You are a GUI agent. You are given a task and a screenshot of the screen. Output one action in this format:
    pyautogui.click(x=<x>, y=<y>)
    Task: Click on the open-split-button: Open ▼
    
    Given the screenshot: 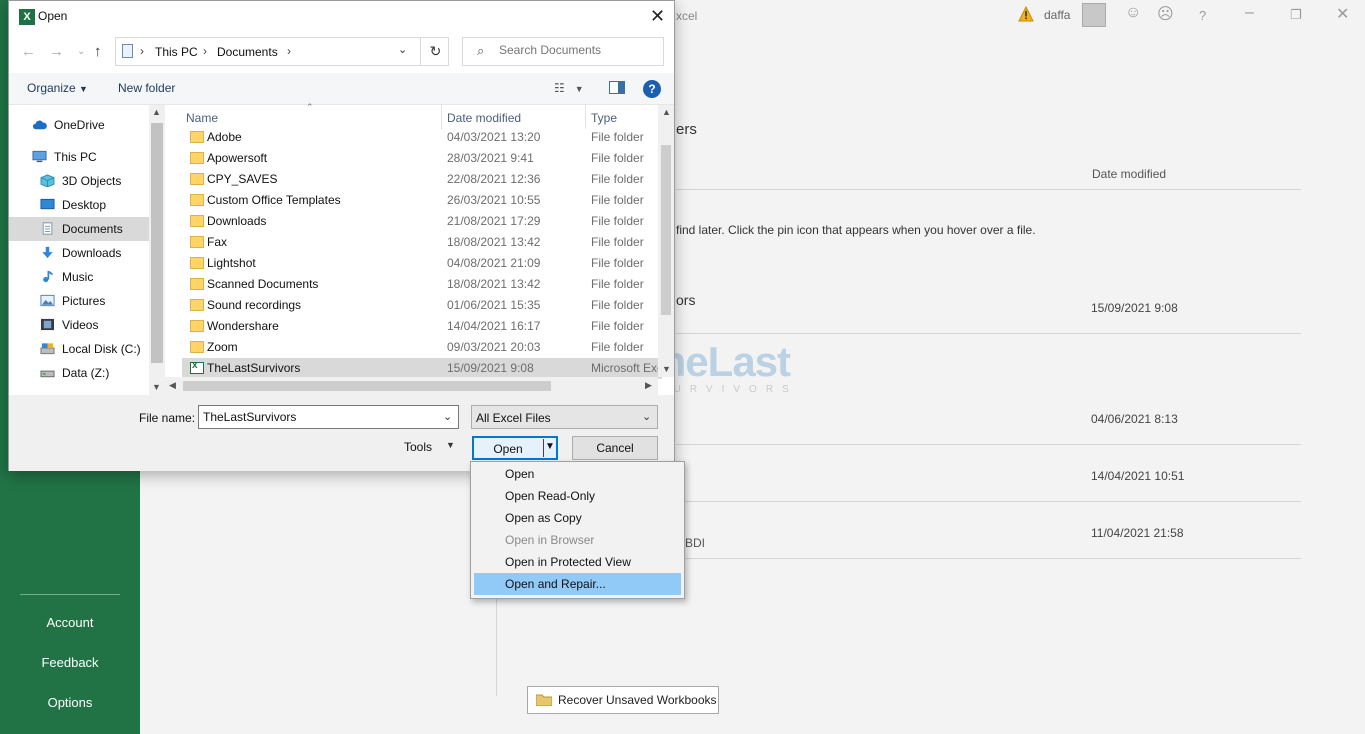 What is the action you would take?
    pyautogui.click(x=515, y=448)
    